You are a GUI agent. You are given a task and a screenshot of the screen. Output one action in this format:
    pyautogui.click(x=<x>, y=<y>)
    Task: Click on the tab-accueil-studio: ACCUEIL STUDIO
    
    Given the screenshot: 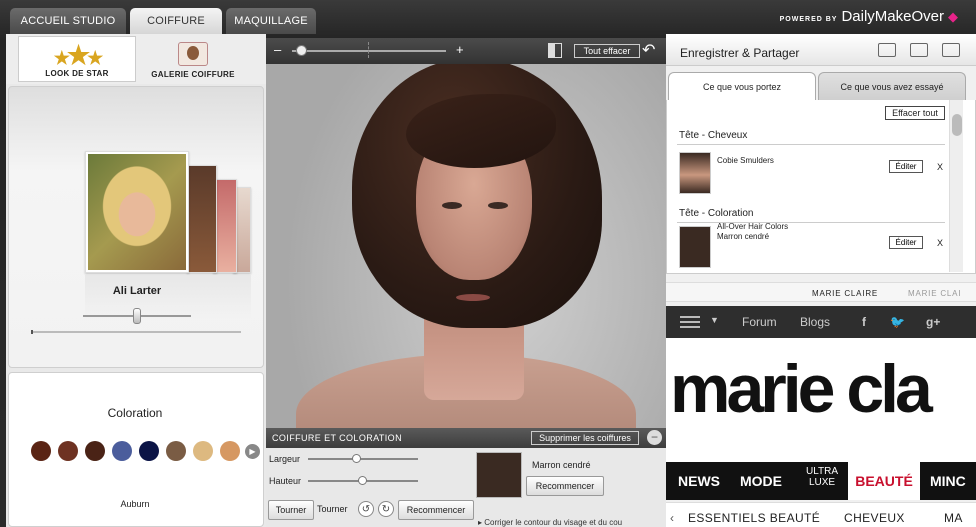 What is the action you would take?
    pyautogui.click(x=68, y=21)
    